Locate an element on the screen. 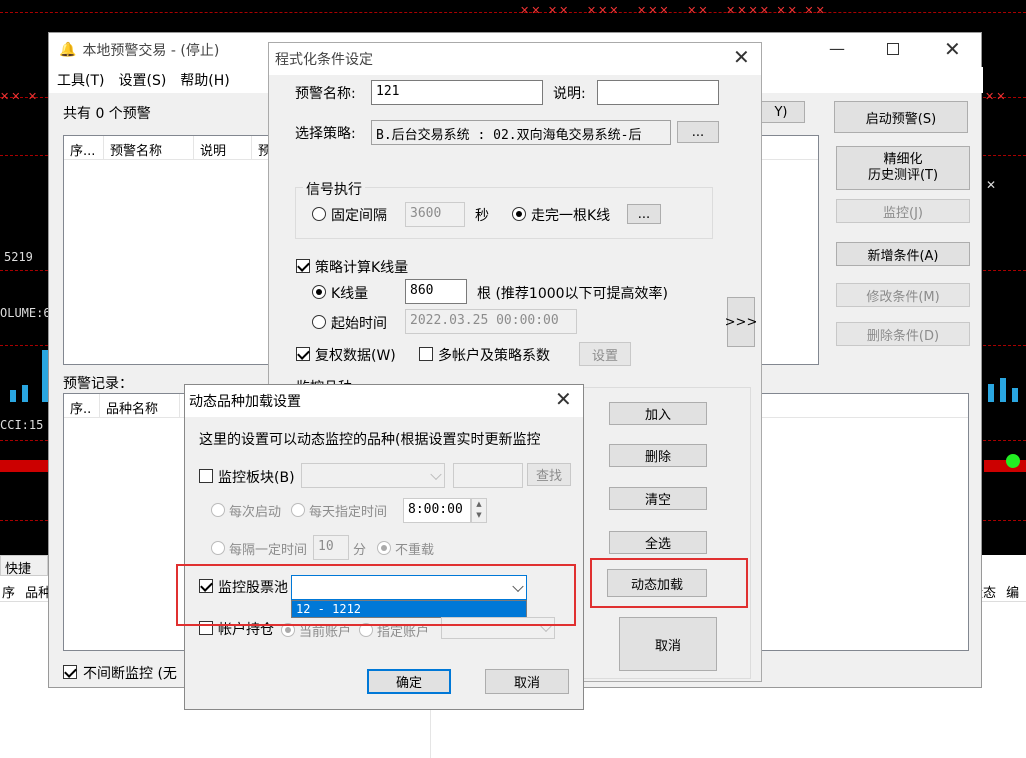 This screenshot has width=1026, height=758. start-time-input: 2022.03.25 00:00:00 is located at coordinates (491, 321).